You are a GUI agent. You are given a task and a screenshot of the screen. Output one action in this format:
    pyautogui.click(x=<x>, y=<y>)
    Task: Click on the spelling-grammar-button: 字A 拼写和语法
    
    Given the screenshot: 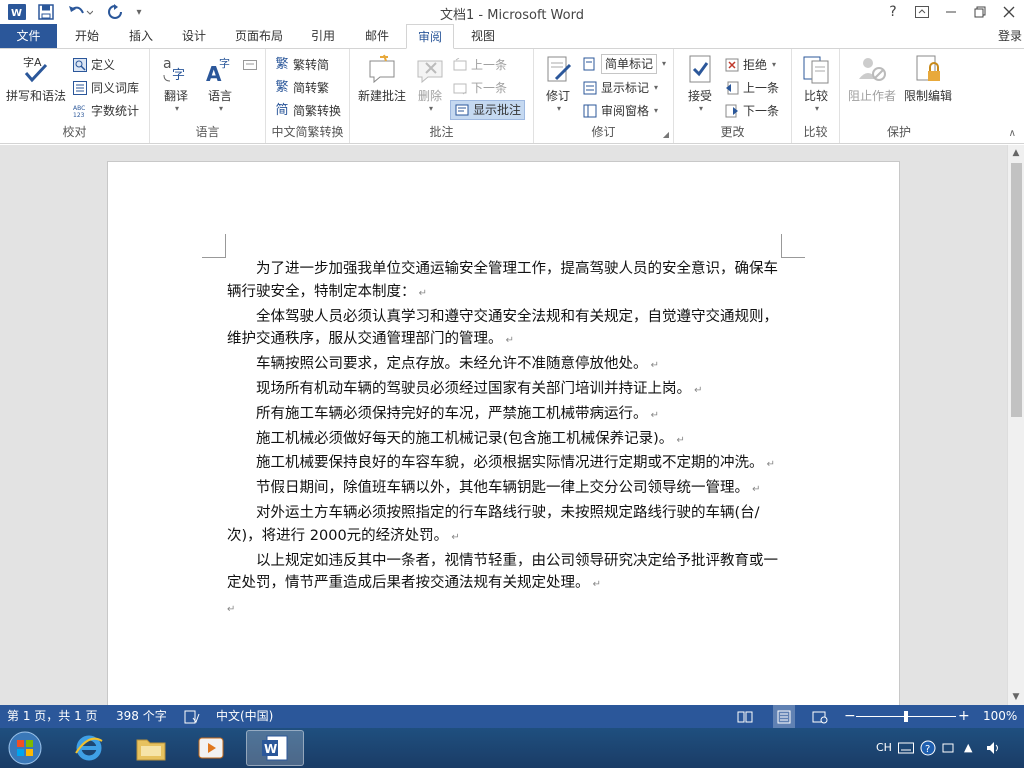 What is the action you would take?
    pyautogui.click(x=36, y=78)
    